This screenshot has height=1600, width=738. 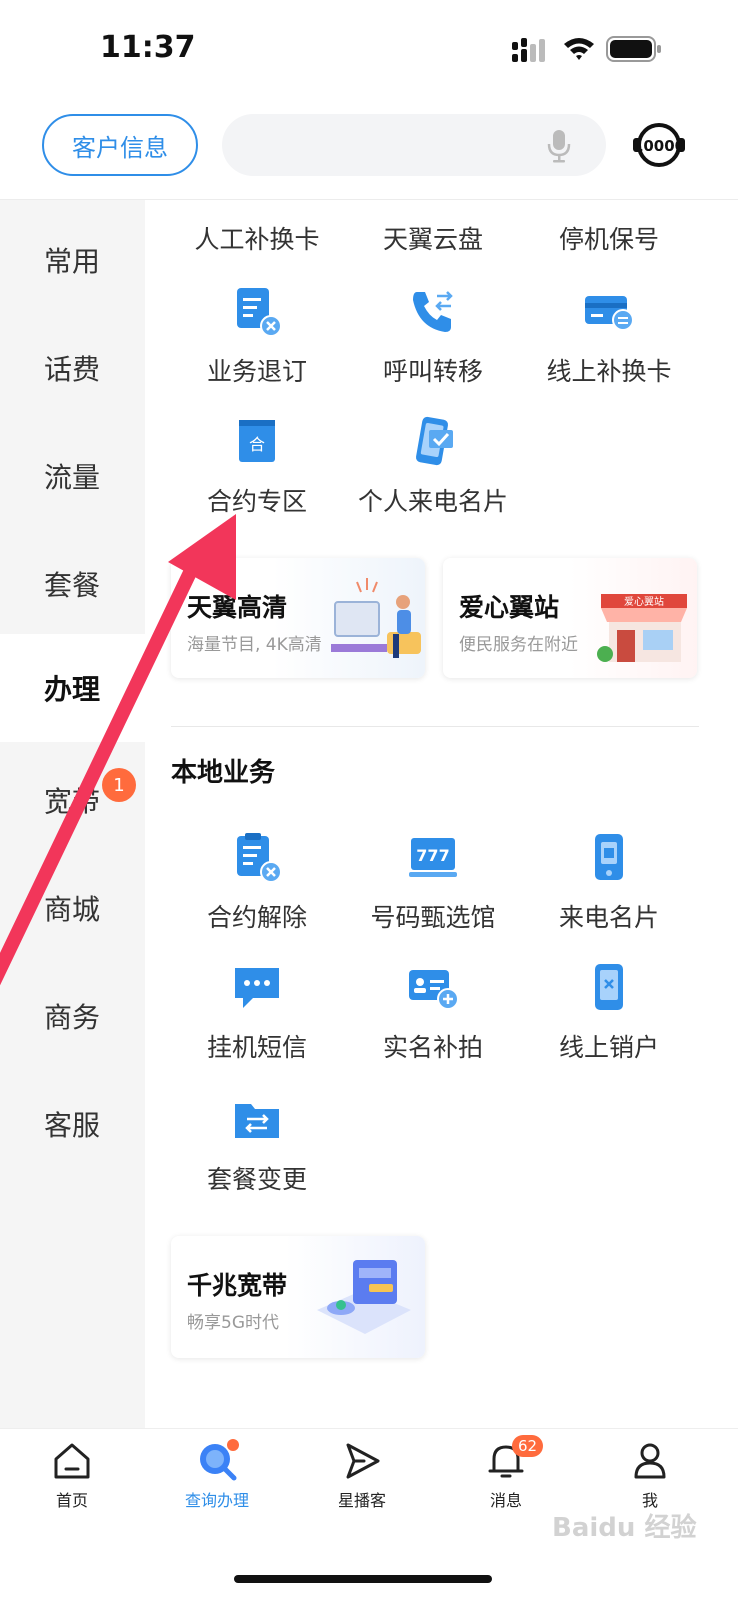 I want to click on service-suspend-keep-number: 停机保号, so click(x=609, y=238).